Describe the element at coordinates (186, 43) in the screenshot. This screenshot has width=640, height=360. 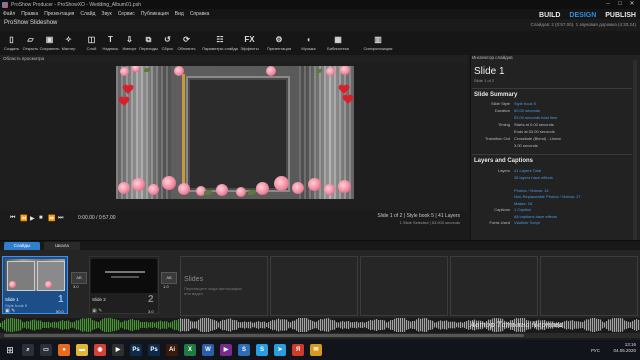
I see `refresh-button: ⟳ Обновить` at that location.